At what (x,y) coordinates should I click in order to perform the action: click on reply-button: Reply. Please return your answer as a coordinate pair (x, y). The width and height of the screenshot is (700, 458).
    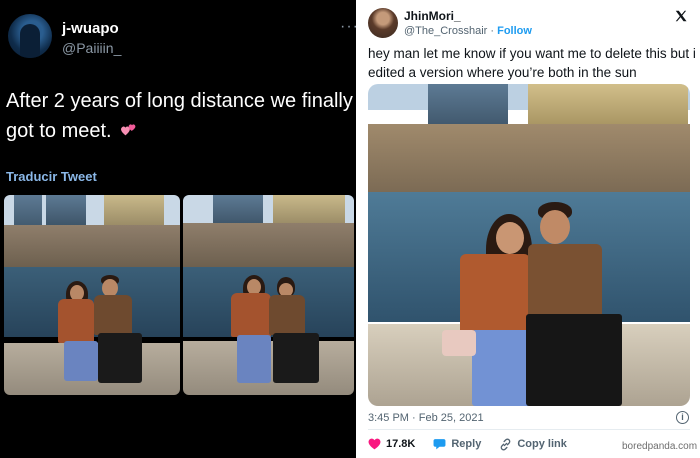
    Looking at the image, I should click on (457, 444).